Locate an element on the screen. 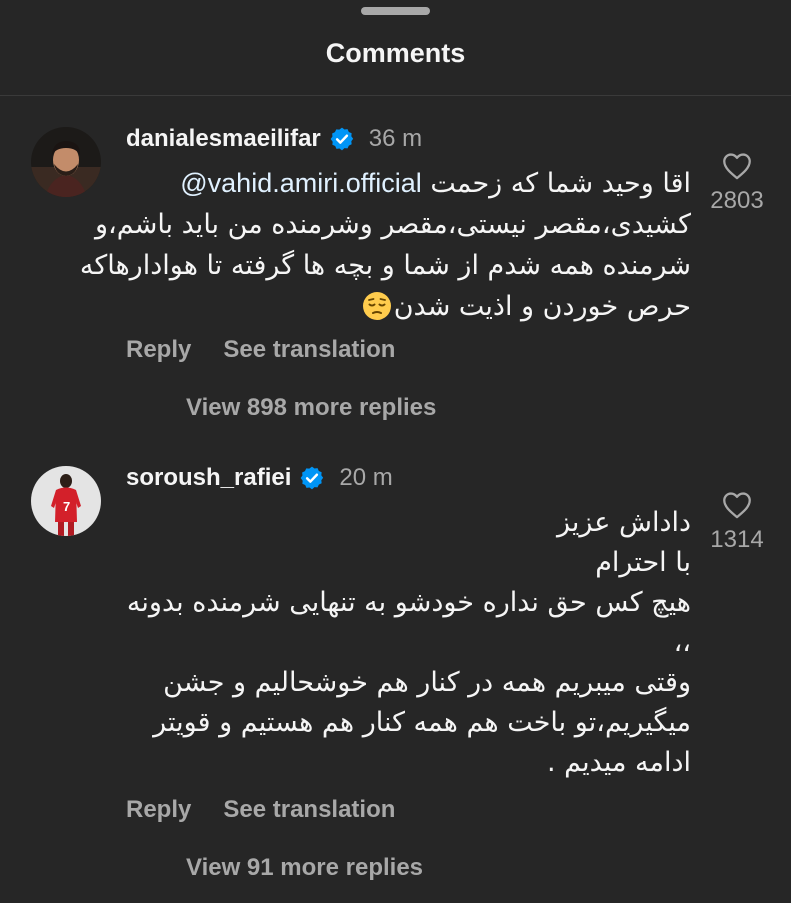  header-divider is located at coordinates (395, 95).